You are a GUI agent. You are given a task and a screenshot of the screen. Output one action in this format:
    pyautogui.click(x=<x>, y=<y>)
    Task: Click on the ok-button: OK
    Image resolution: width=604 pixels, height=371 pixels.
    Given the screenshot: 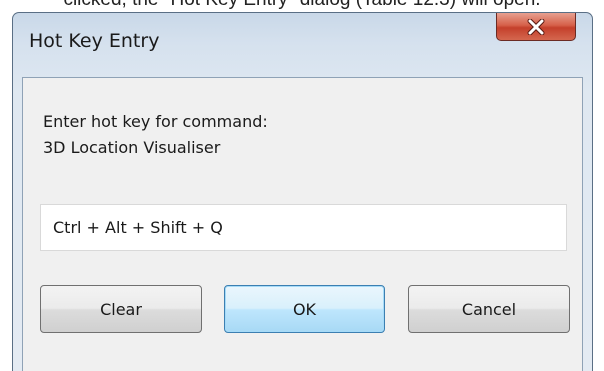 What is the action you would take?
    pyautogui.click(x=304, y=309)
    